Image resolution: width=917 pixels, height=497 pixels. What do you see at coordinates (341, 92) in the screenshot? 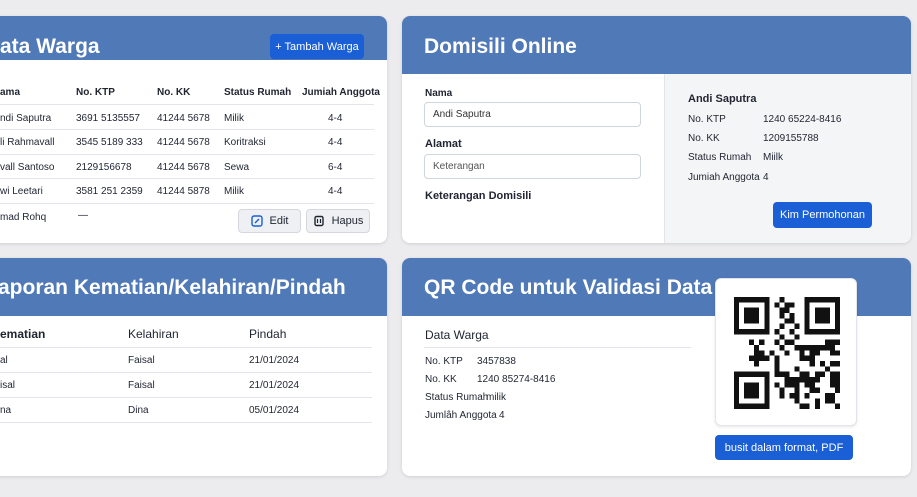
I see `col-header-anggota: Jumiah Anggota` at bounding box center [341, 92].